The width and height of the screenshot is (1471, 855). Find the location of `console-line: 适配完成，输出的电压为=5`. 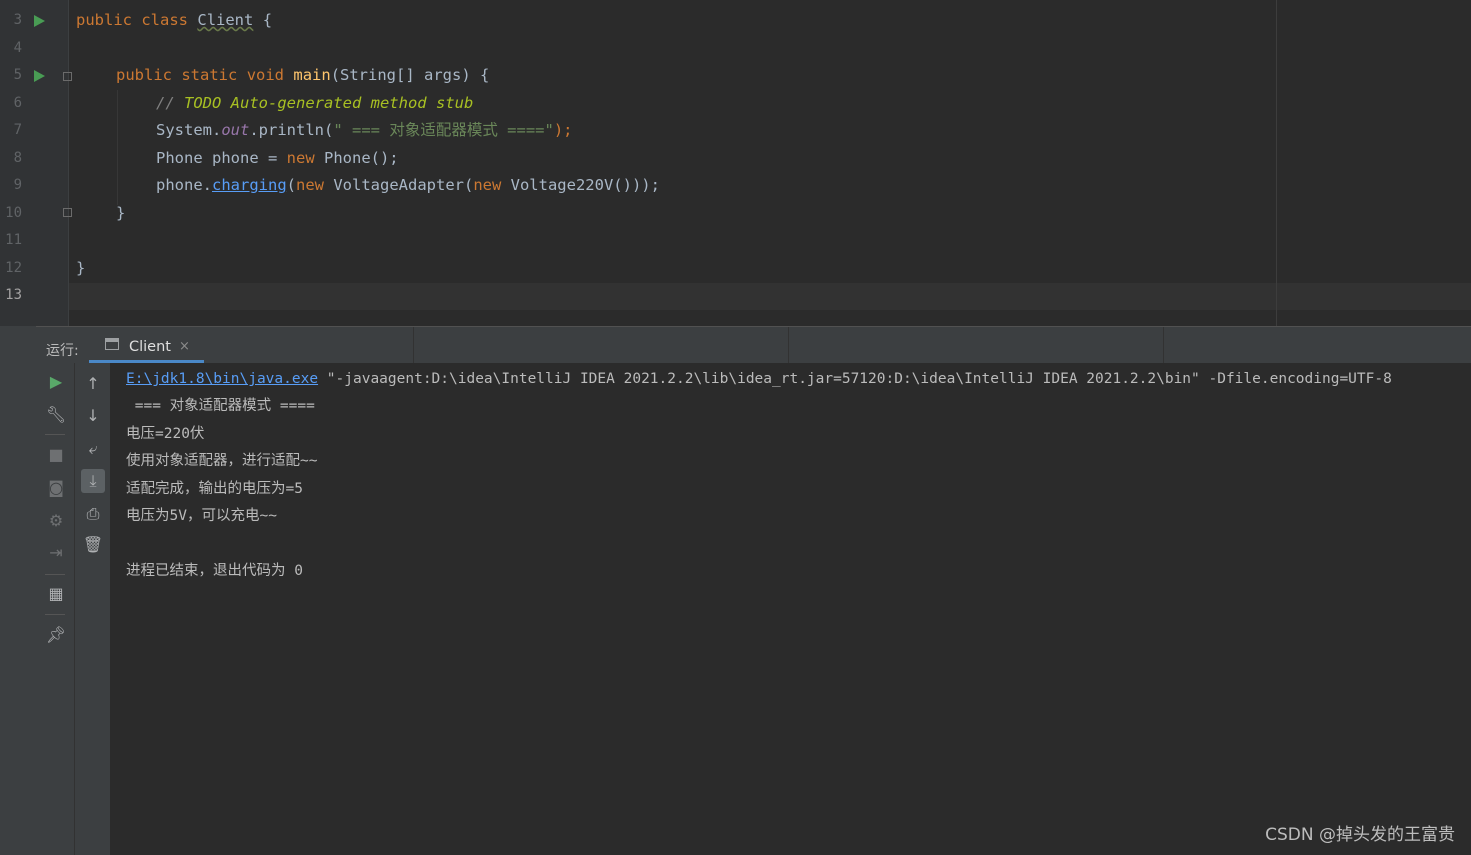

console-line: 适配完成，输出的电压为=5 is located at coordinates (214, 489).